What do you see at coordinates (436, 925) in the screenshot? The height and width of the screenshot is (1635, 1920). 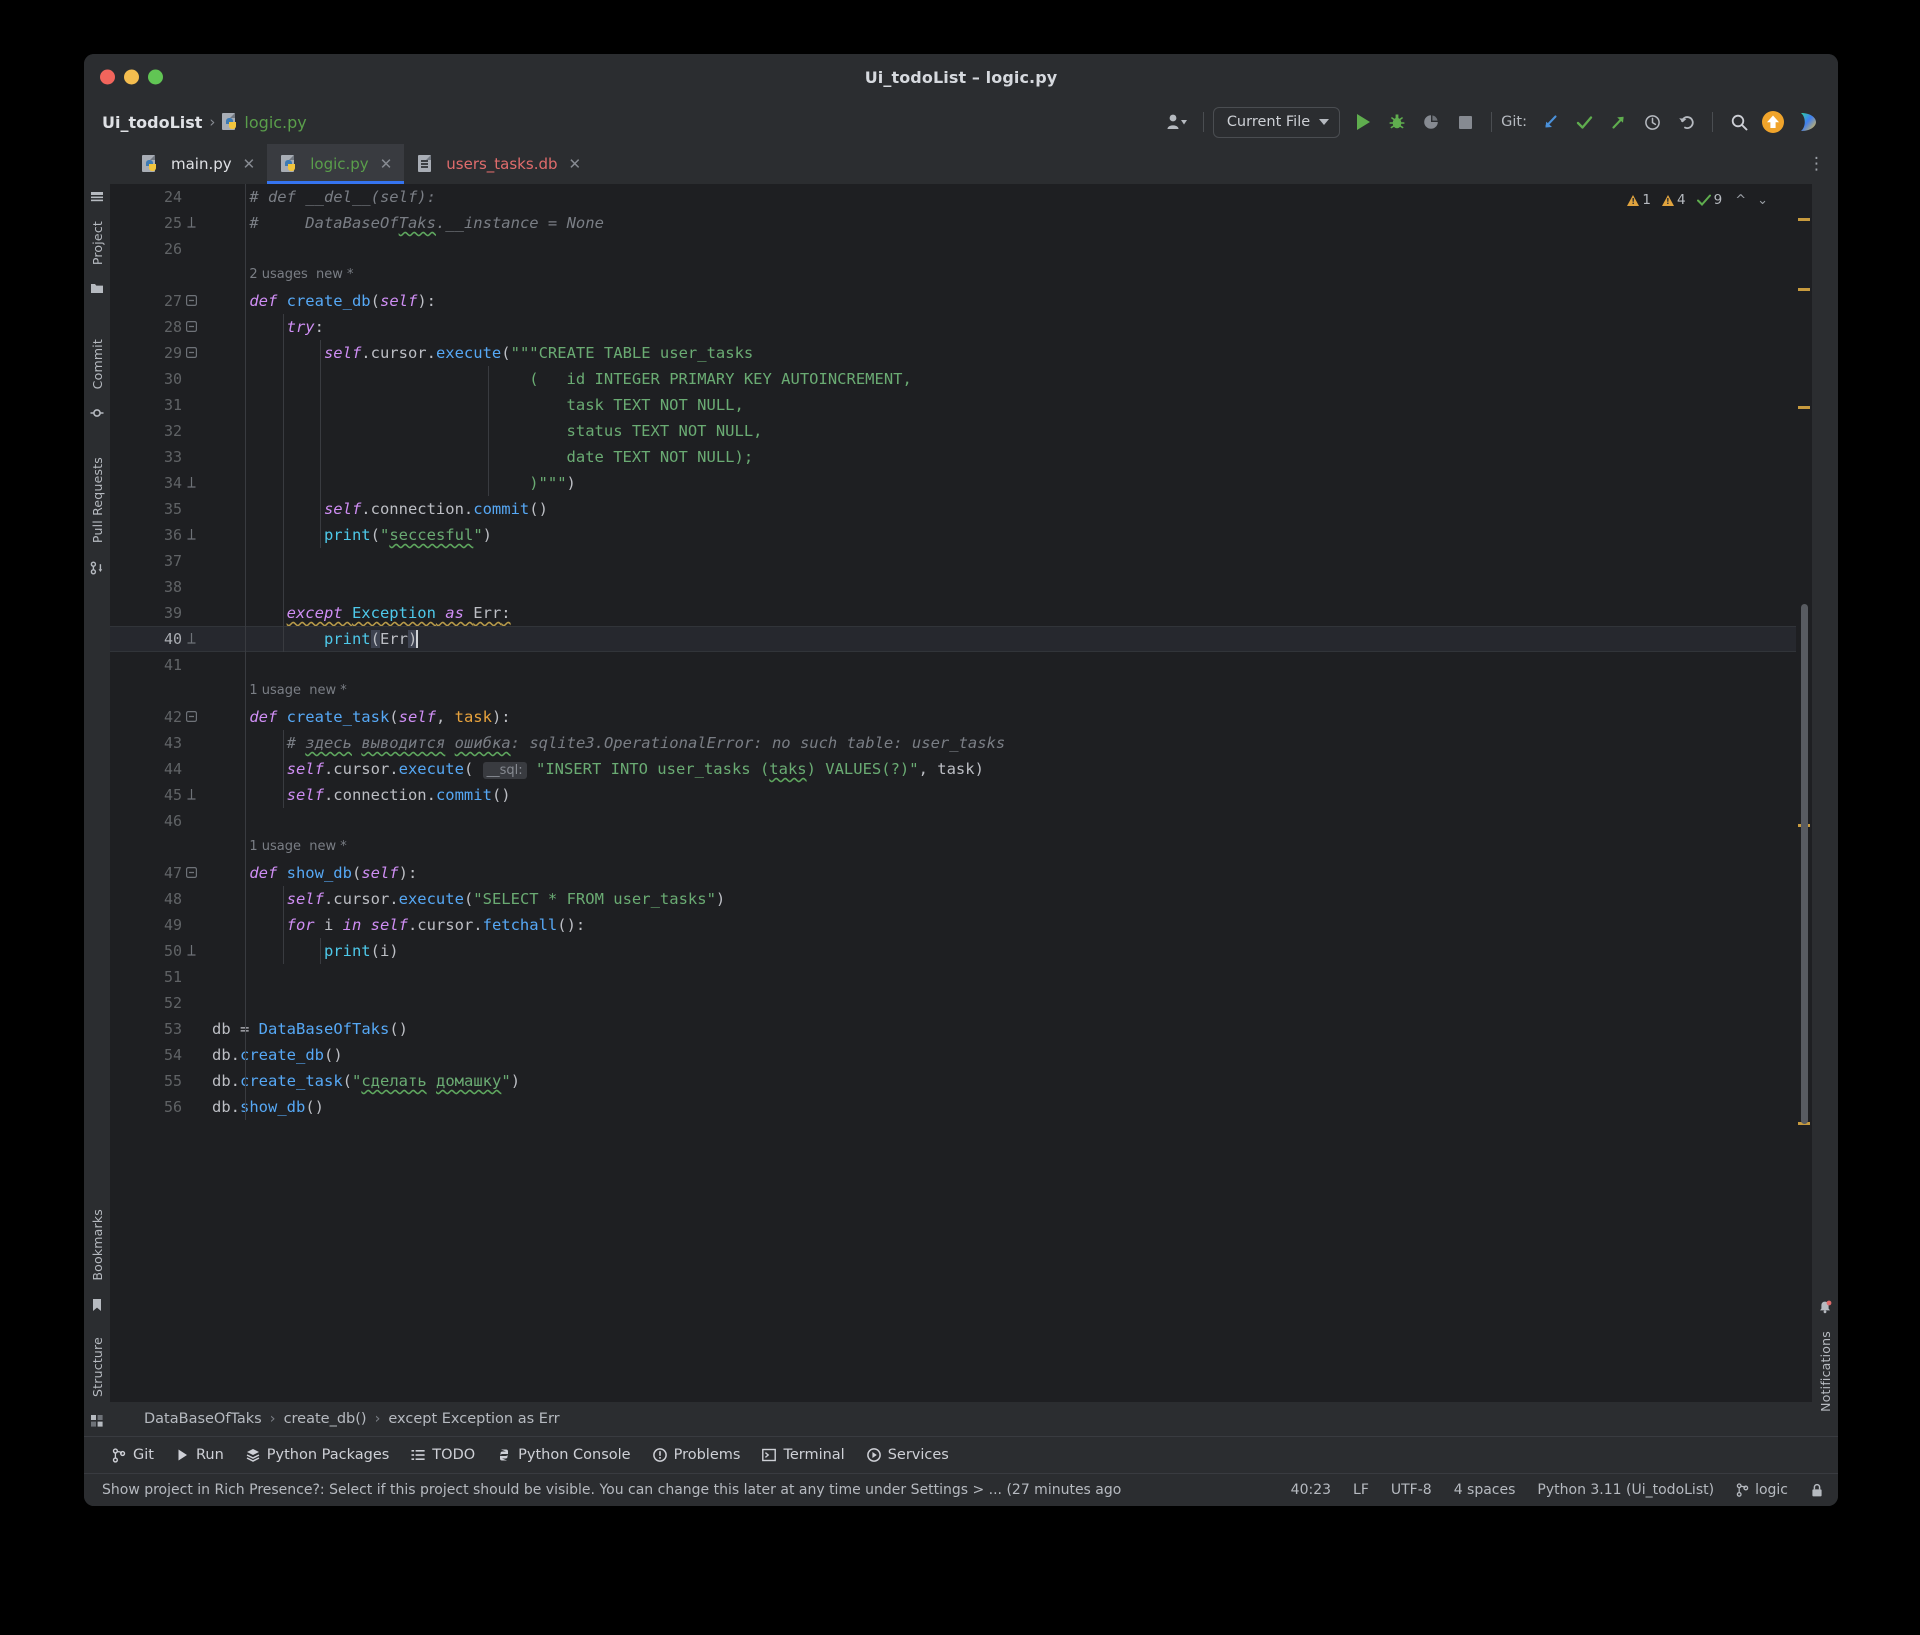 I see `code-line: for i in self.cursor.fetchall():` at bounding box center [436, 925].